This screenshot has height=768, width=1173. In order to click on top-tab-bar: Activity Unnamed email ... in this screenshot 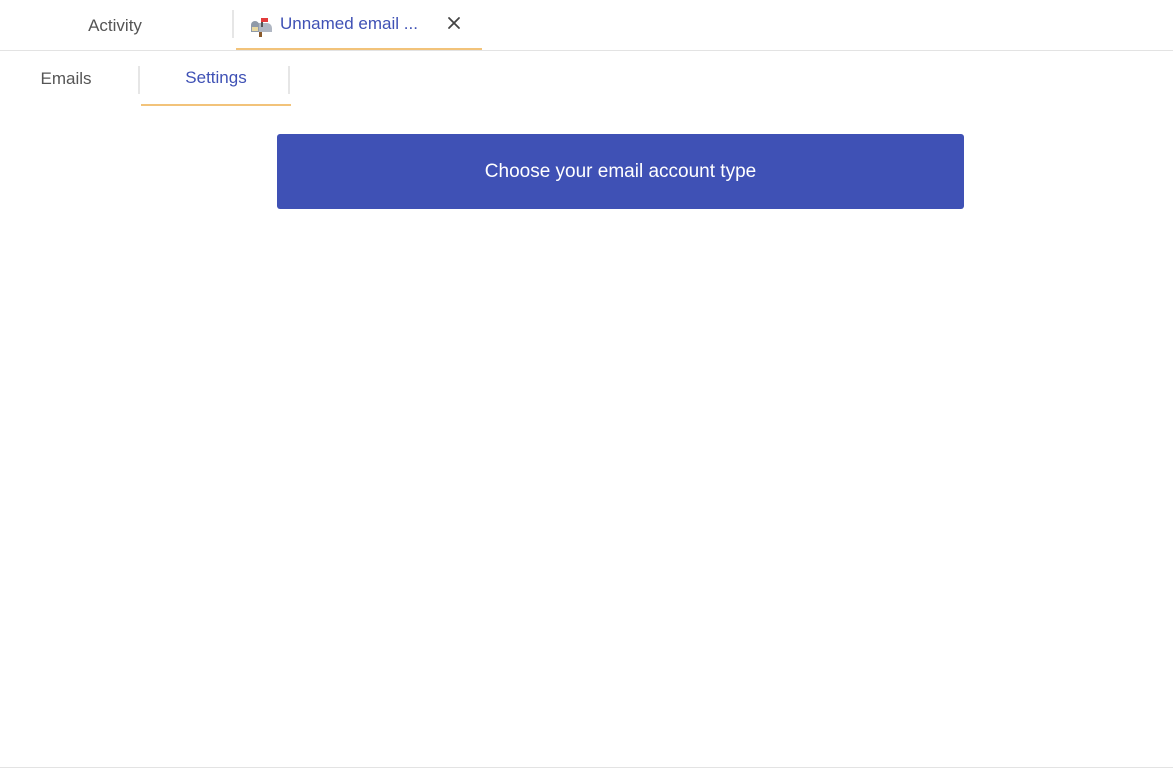, I will do `click(586, 25)`.